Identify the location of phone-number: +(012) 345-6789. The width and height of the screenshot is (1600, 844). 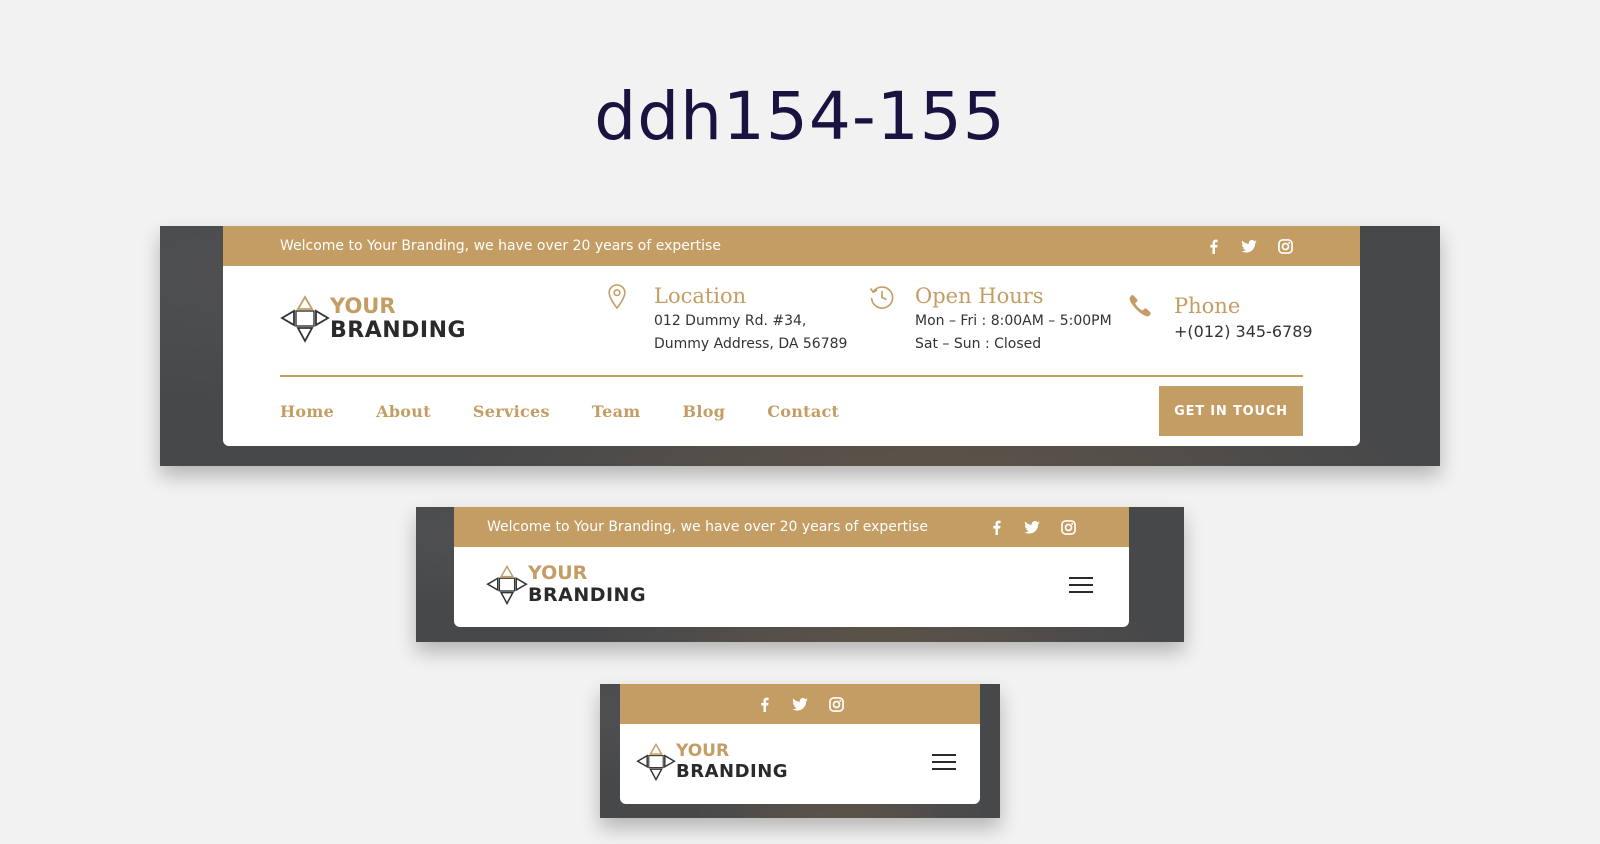
(1243, 331).